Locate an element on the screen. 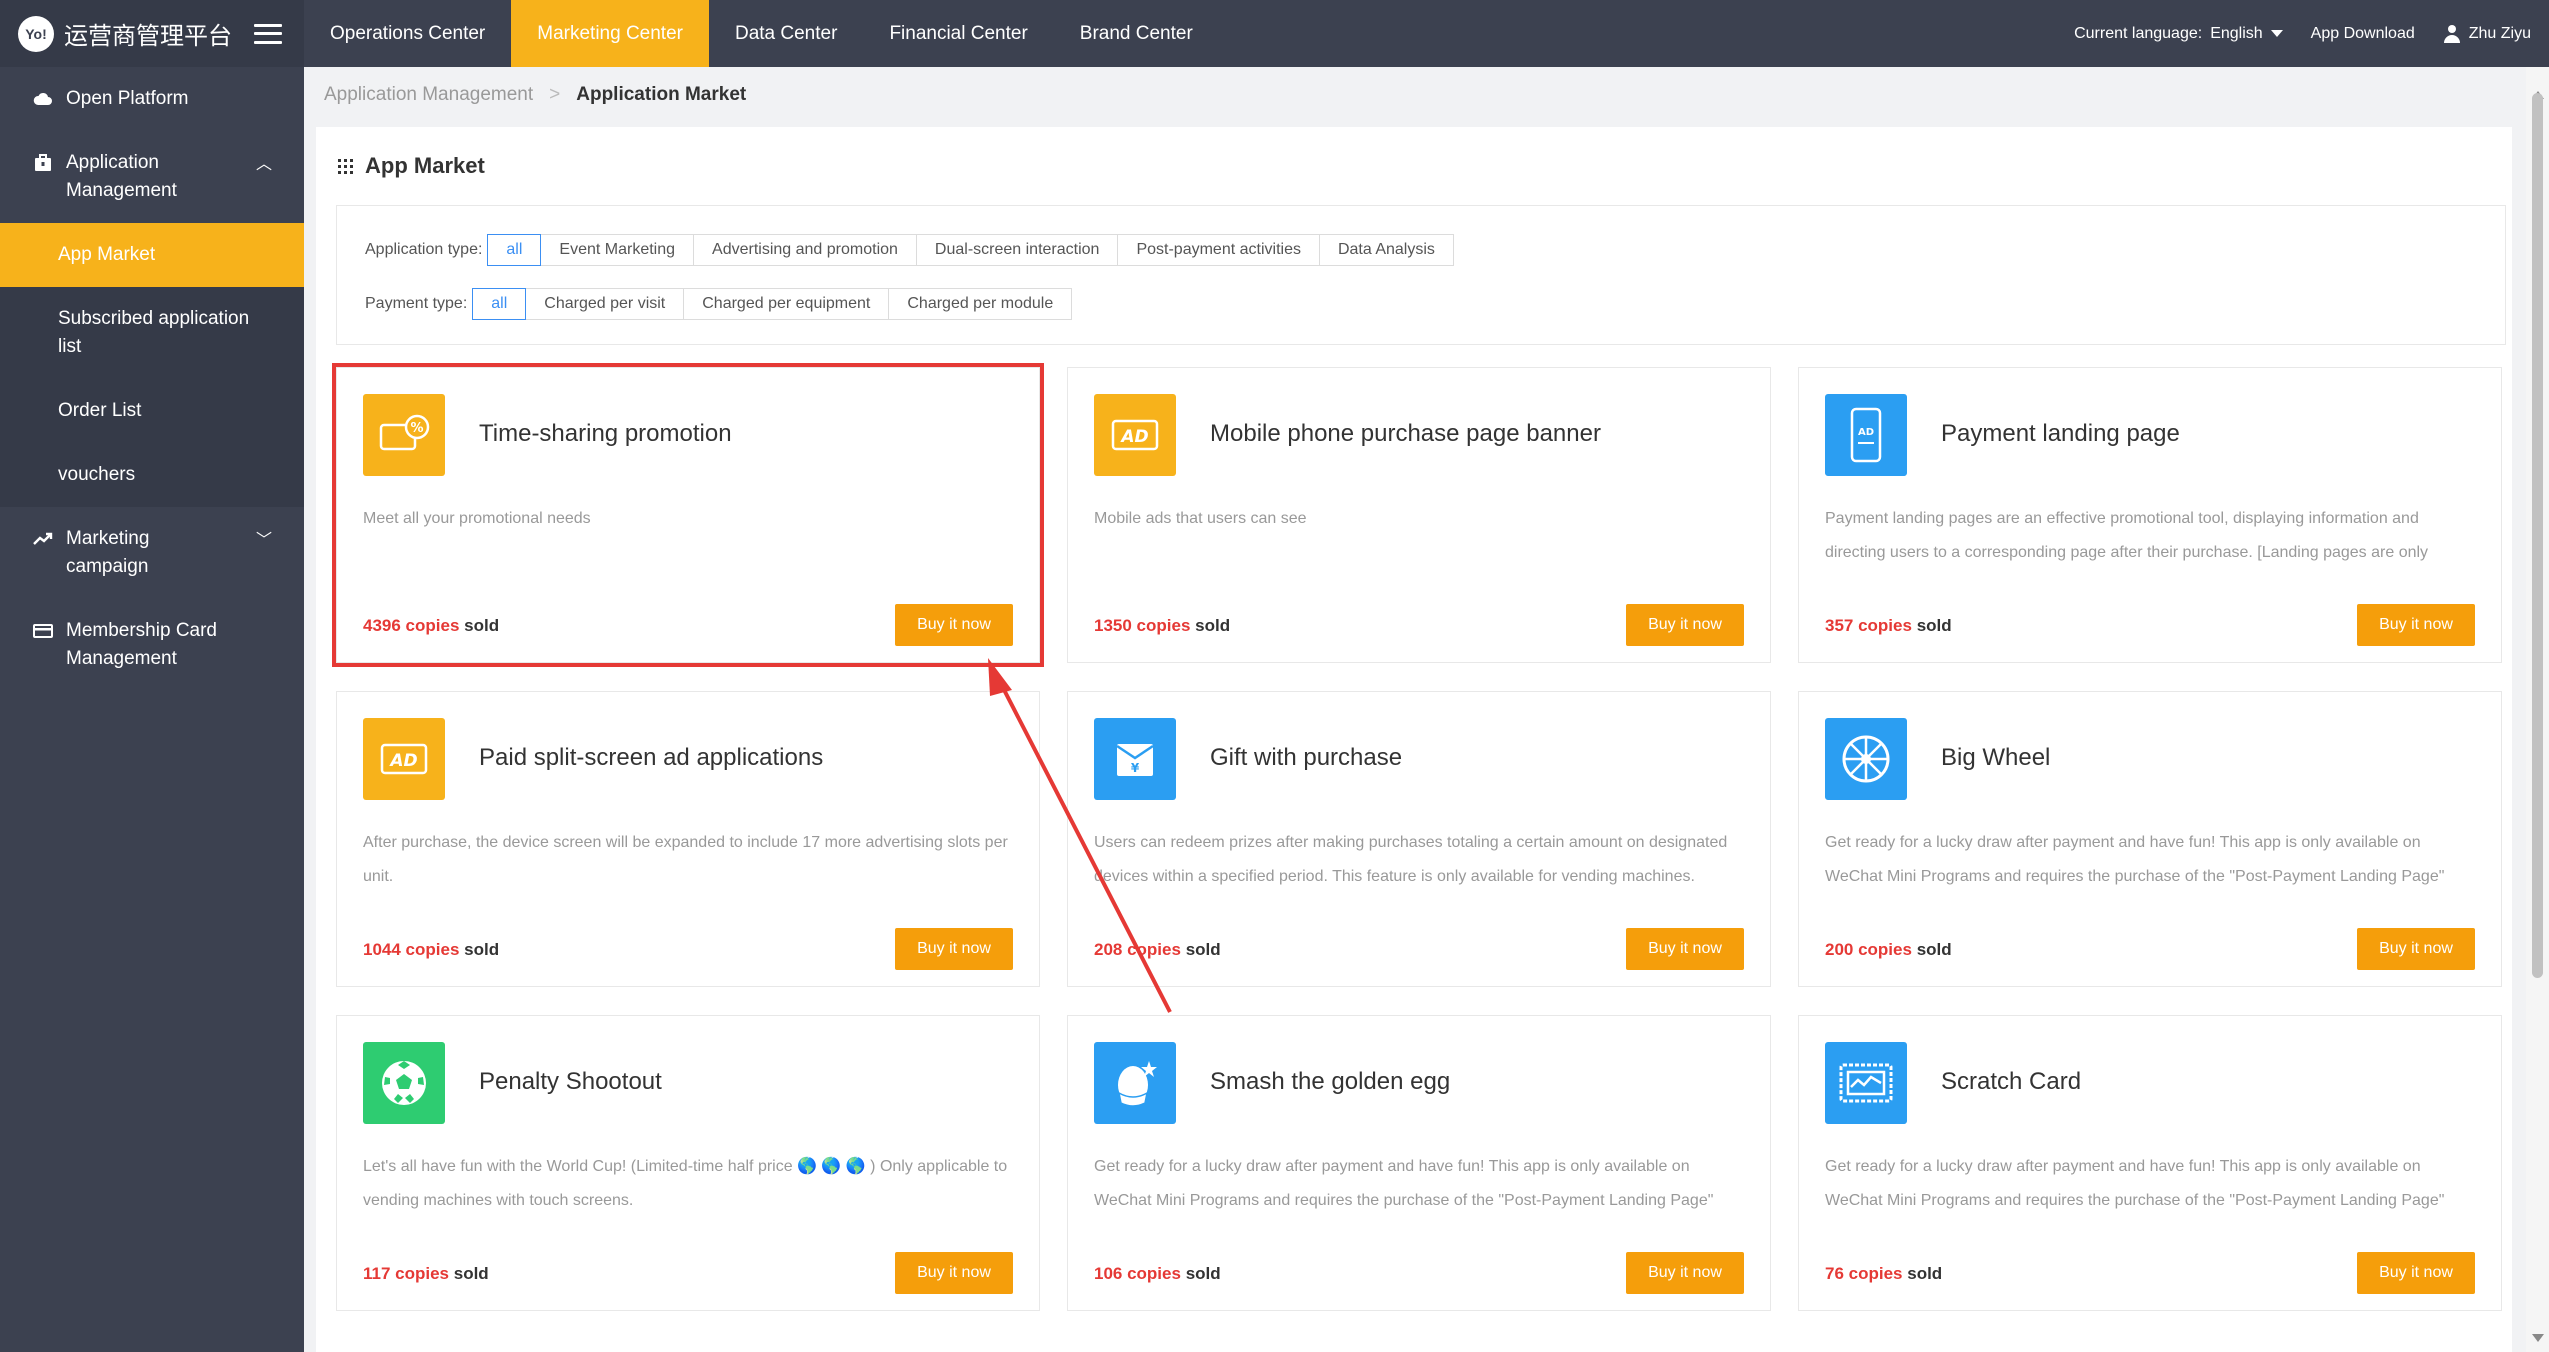 The image size is (2549, 1352). filter-chip-advertising: Advertising and promotion is located at coordinates (805, 250).